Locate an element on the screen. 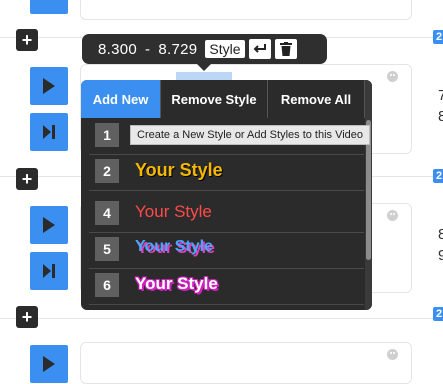  time-range-tooltip: 8.300 - 8.729 Style is located at coordinates (204, 49).